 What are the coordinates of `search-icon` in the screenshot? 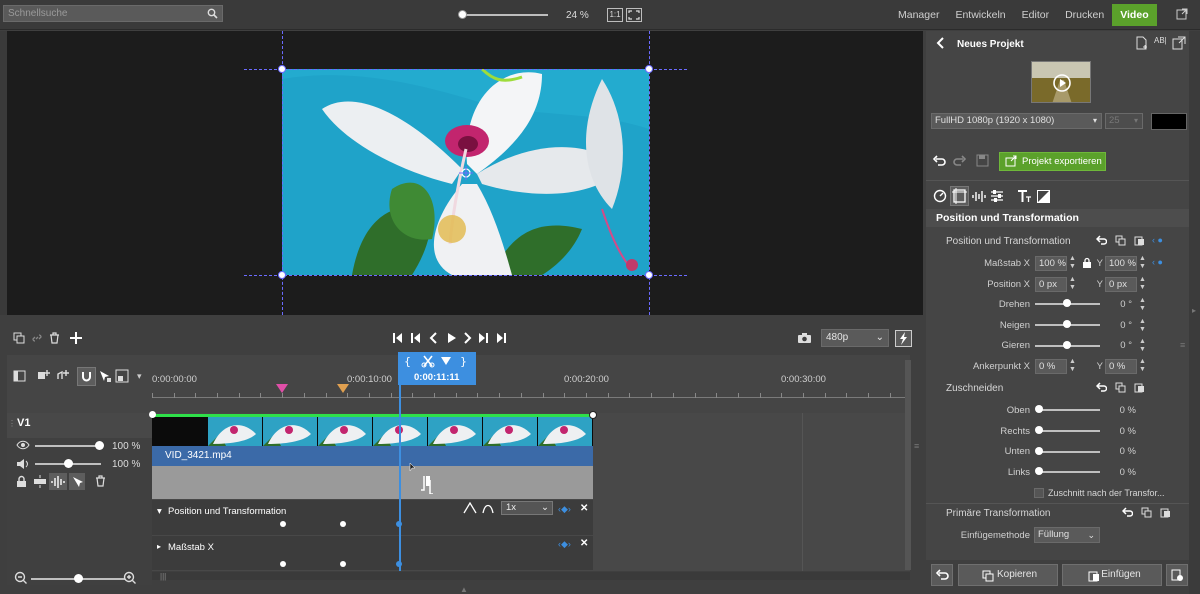 It's located at (212, 13).